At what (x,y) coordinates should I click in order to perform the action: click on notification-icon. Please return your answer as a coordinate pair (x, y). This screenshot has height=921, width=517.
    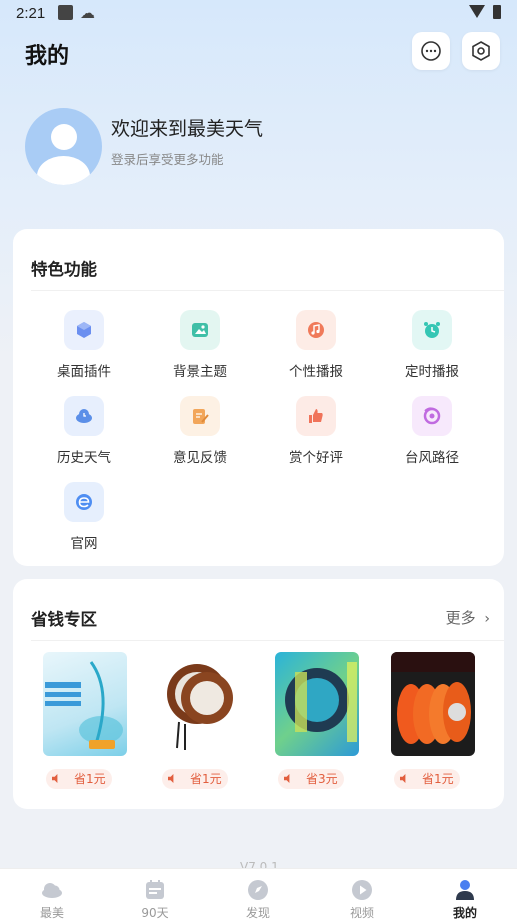
    Looking at the image, I should click on (65, 12).